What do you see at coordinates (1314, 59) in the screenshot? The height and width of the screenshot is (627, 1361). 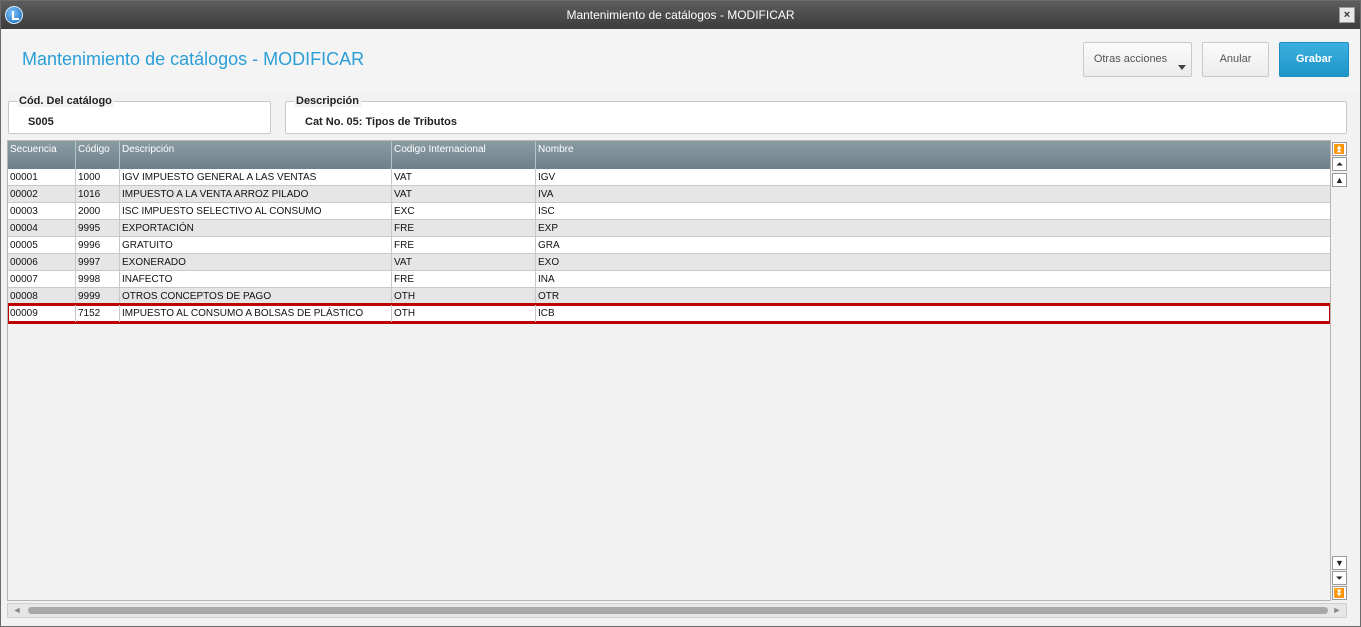 I see `save-button: Grabar` at bounding box center [1314, 59].